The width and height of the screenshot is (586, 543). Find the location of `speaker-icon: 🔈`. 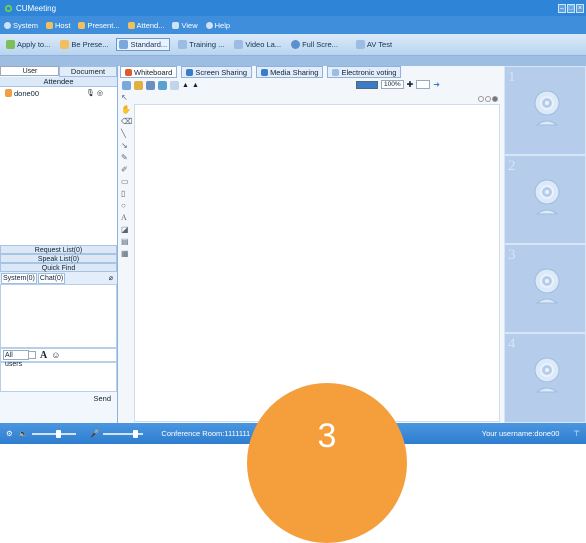

speaker-icon: 🔈 is located at coordinates (23, 433).